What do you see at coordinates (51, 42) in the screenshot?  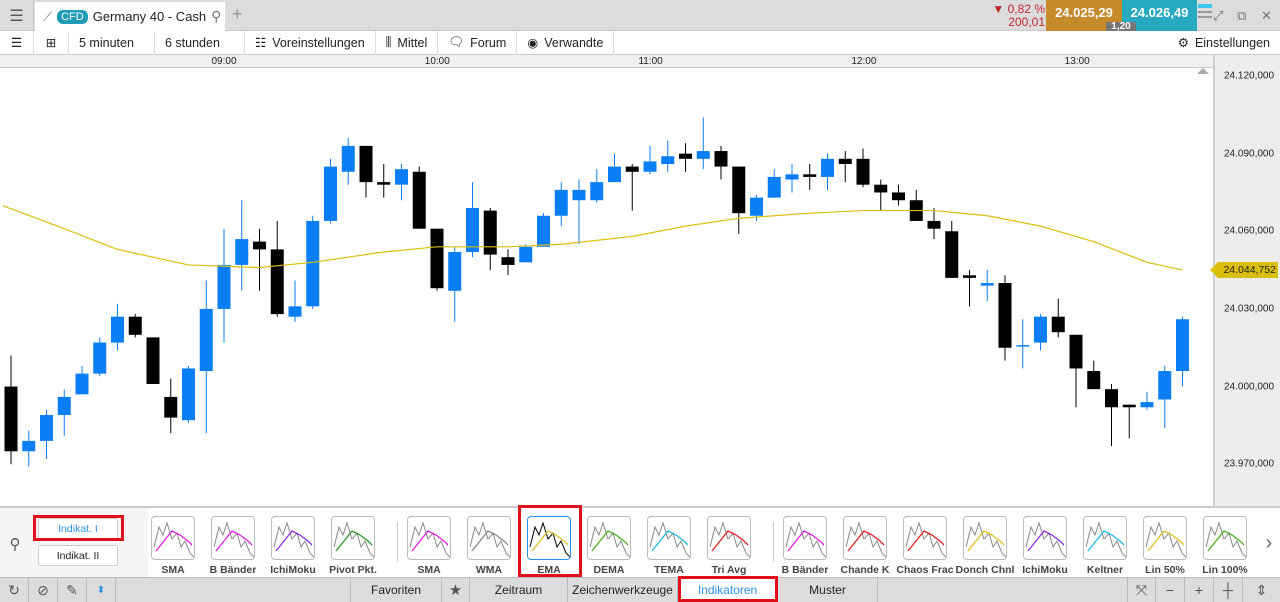 I see `layout-grid-icon: ⊞` at bounding box center [51, 42].